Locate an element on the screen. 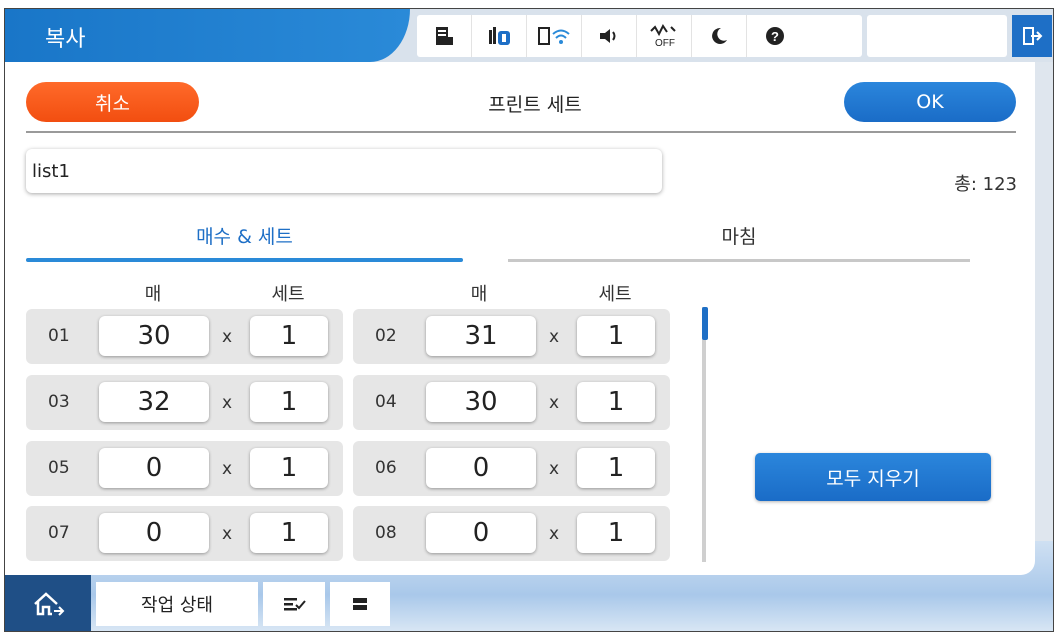  clear-all-button: 모두 지우기 is located at coordinates (873, 477).